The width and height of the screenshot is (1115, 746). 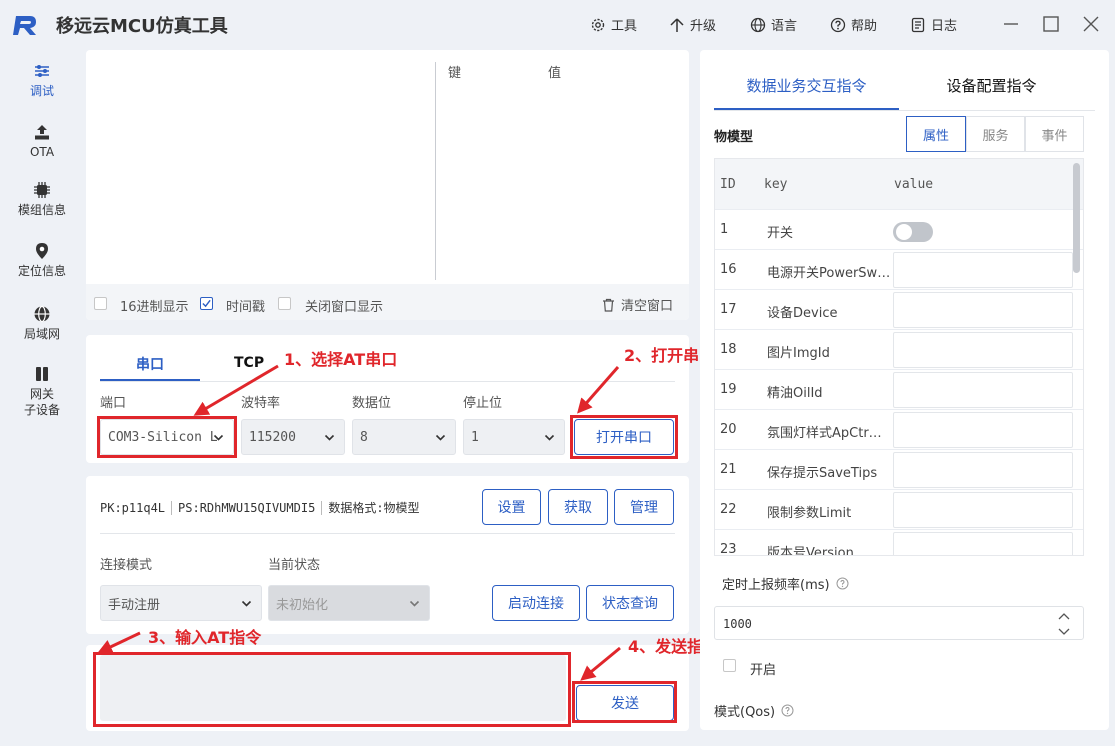 What do you see at coordinates (284, 303) in the screenshot?
I see `close-window-display-checkbox` at bounding box center [284, 303].